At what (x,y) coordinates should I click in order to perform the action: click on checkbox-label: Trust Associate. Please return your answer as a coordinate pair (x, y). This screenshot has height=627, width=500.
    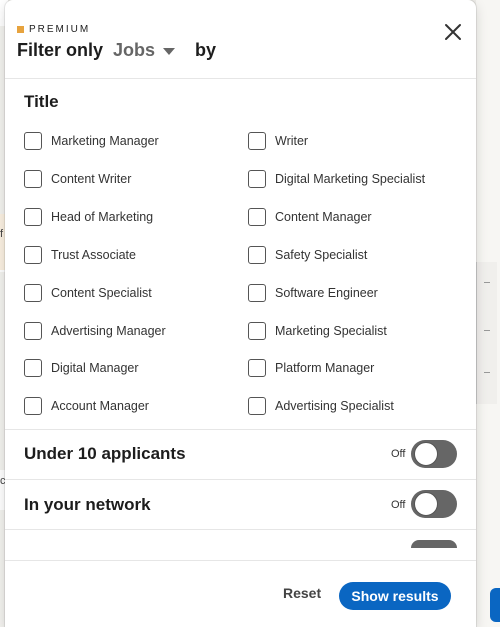
    Looking at the image, I should click on (93, 255).